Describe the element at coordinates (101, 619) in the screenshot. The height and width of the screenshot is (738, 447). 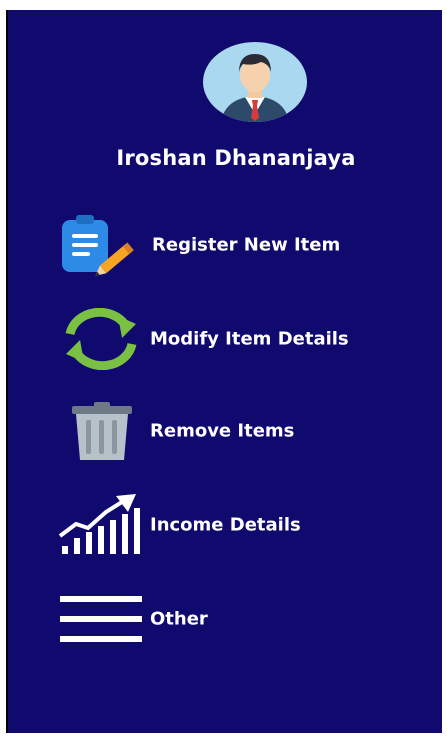
I see `hamburger-menu-icon` at that location.